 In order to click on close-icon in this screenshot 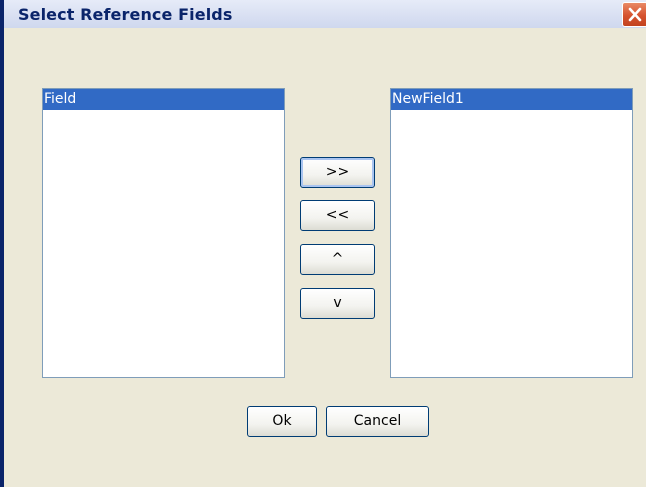, I will do `click(635, 14)`.